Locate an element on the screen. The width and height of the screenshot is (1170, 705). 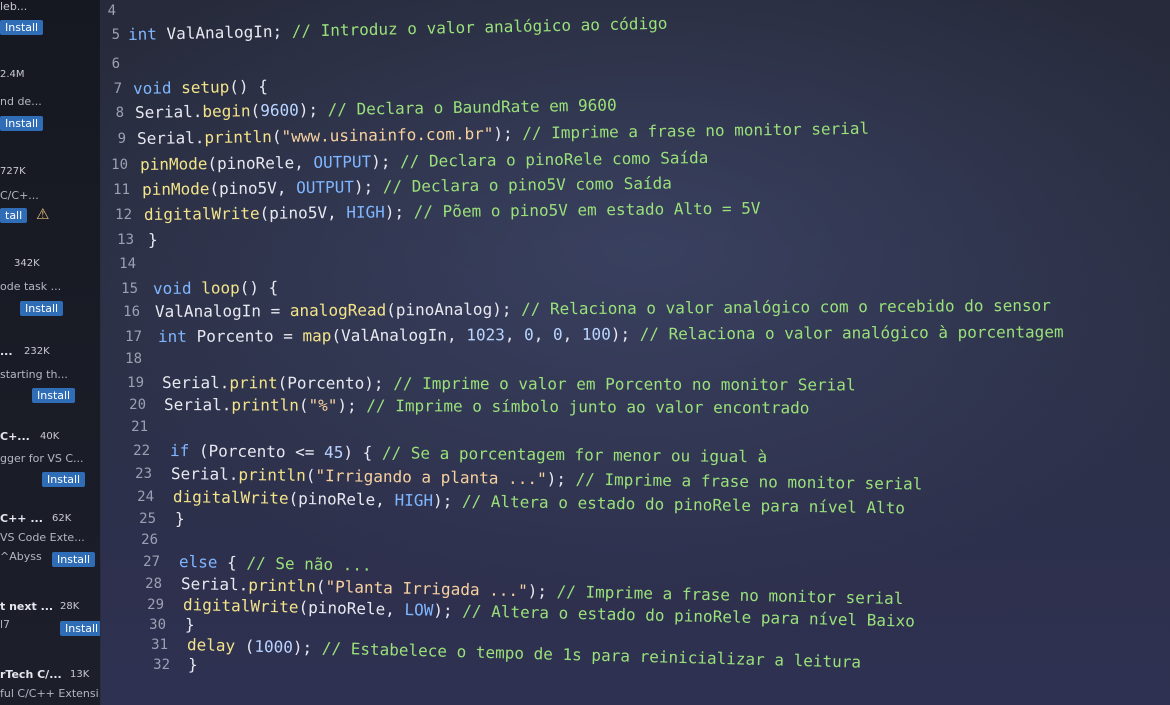
code-line: void setup() { is located at coordinates (200, 87).